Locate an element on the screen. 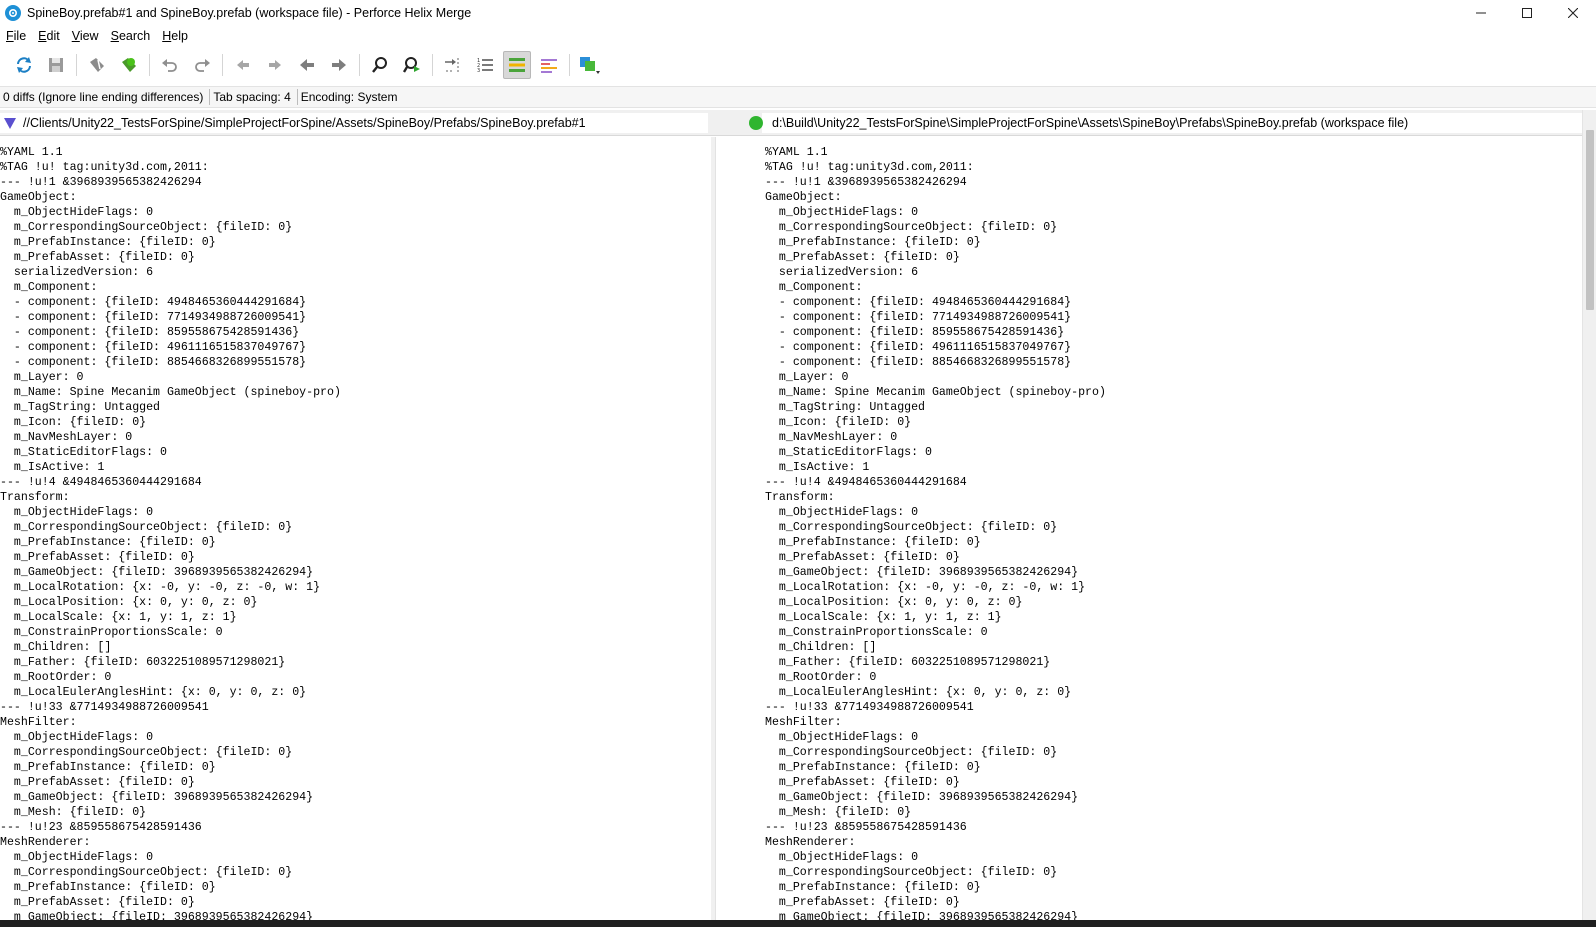  code-line: m_NavMeshLayer: 0 is located at coordinates (355, 437).